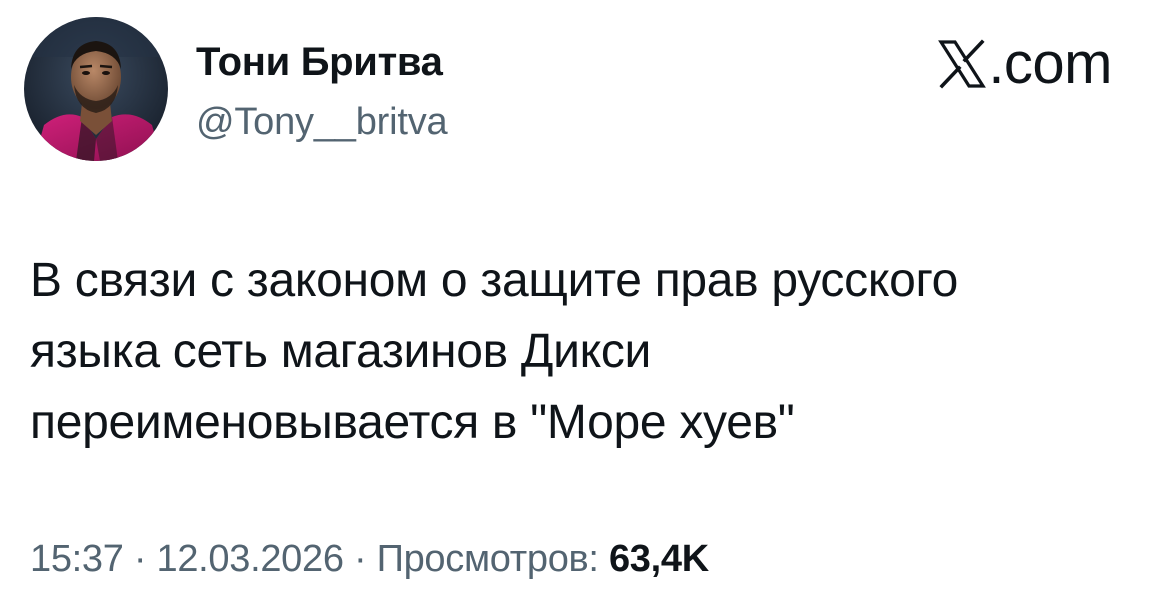  What do you see at coordinates (249, 559) in the screenshot?
I see `tweet-date: 12.03.2026` at bounding box center [249, 559].